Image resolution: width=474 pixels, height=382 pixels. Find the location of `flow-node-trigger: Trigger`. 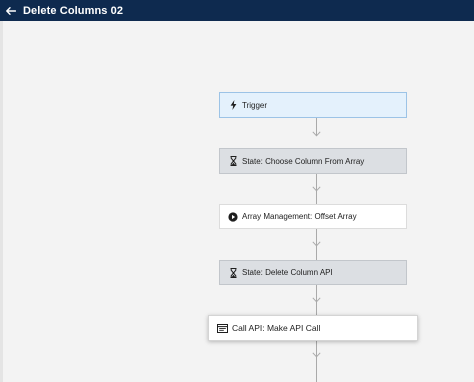

flow-node-trigger: Trigger is located at coordinates (313, 105).